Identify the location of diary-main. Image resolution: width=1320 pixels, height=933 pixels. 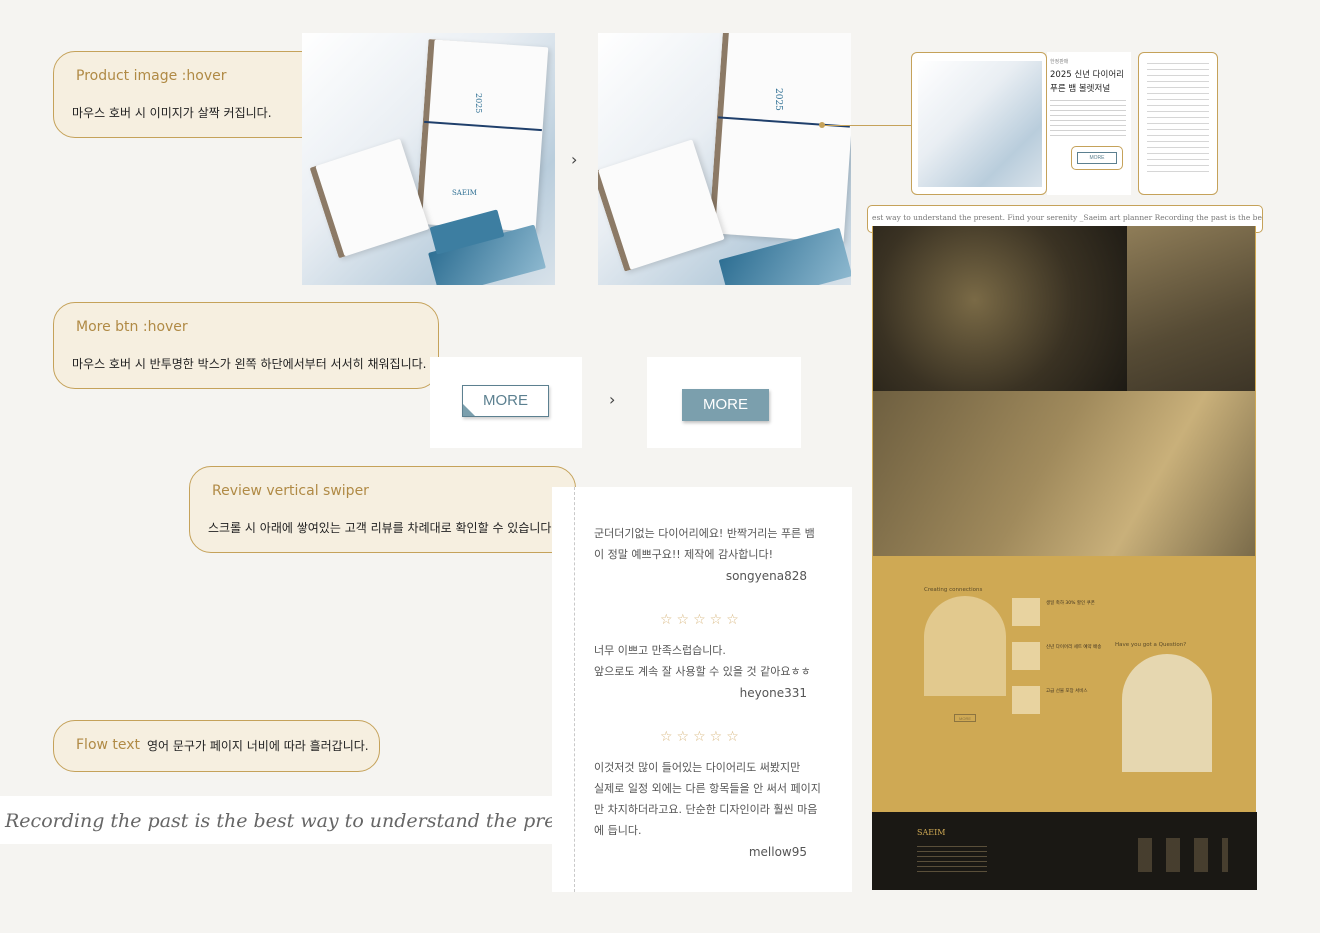
(482, 135).